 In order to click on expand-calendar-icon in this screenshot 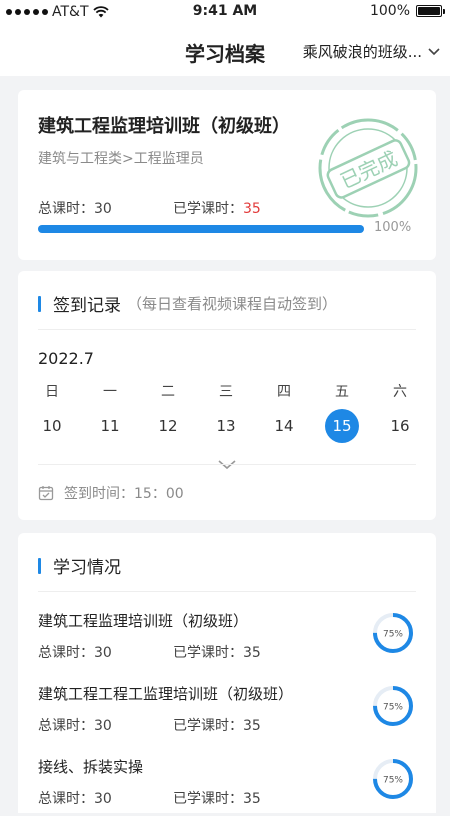, I will do `click(227, 465)`.